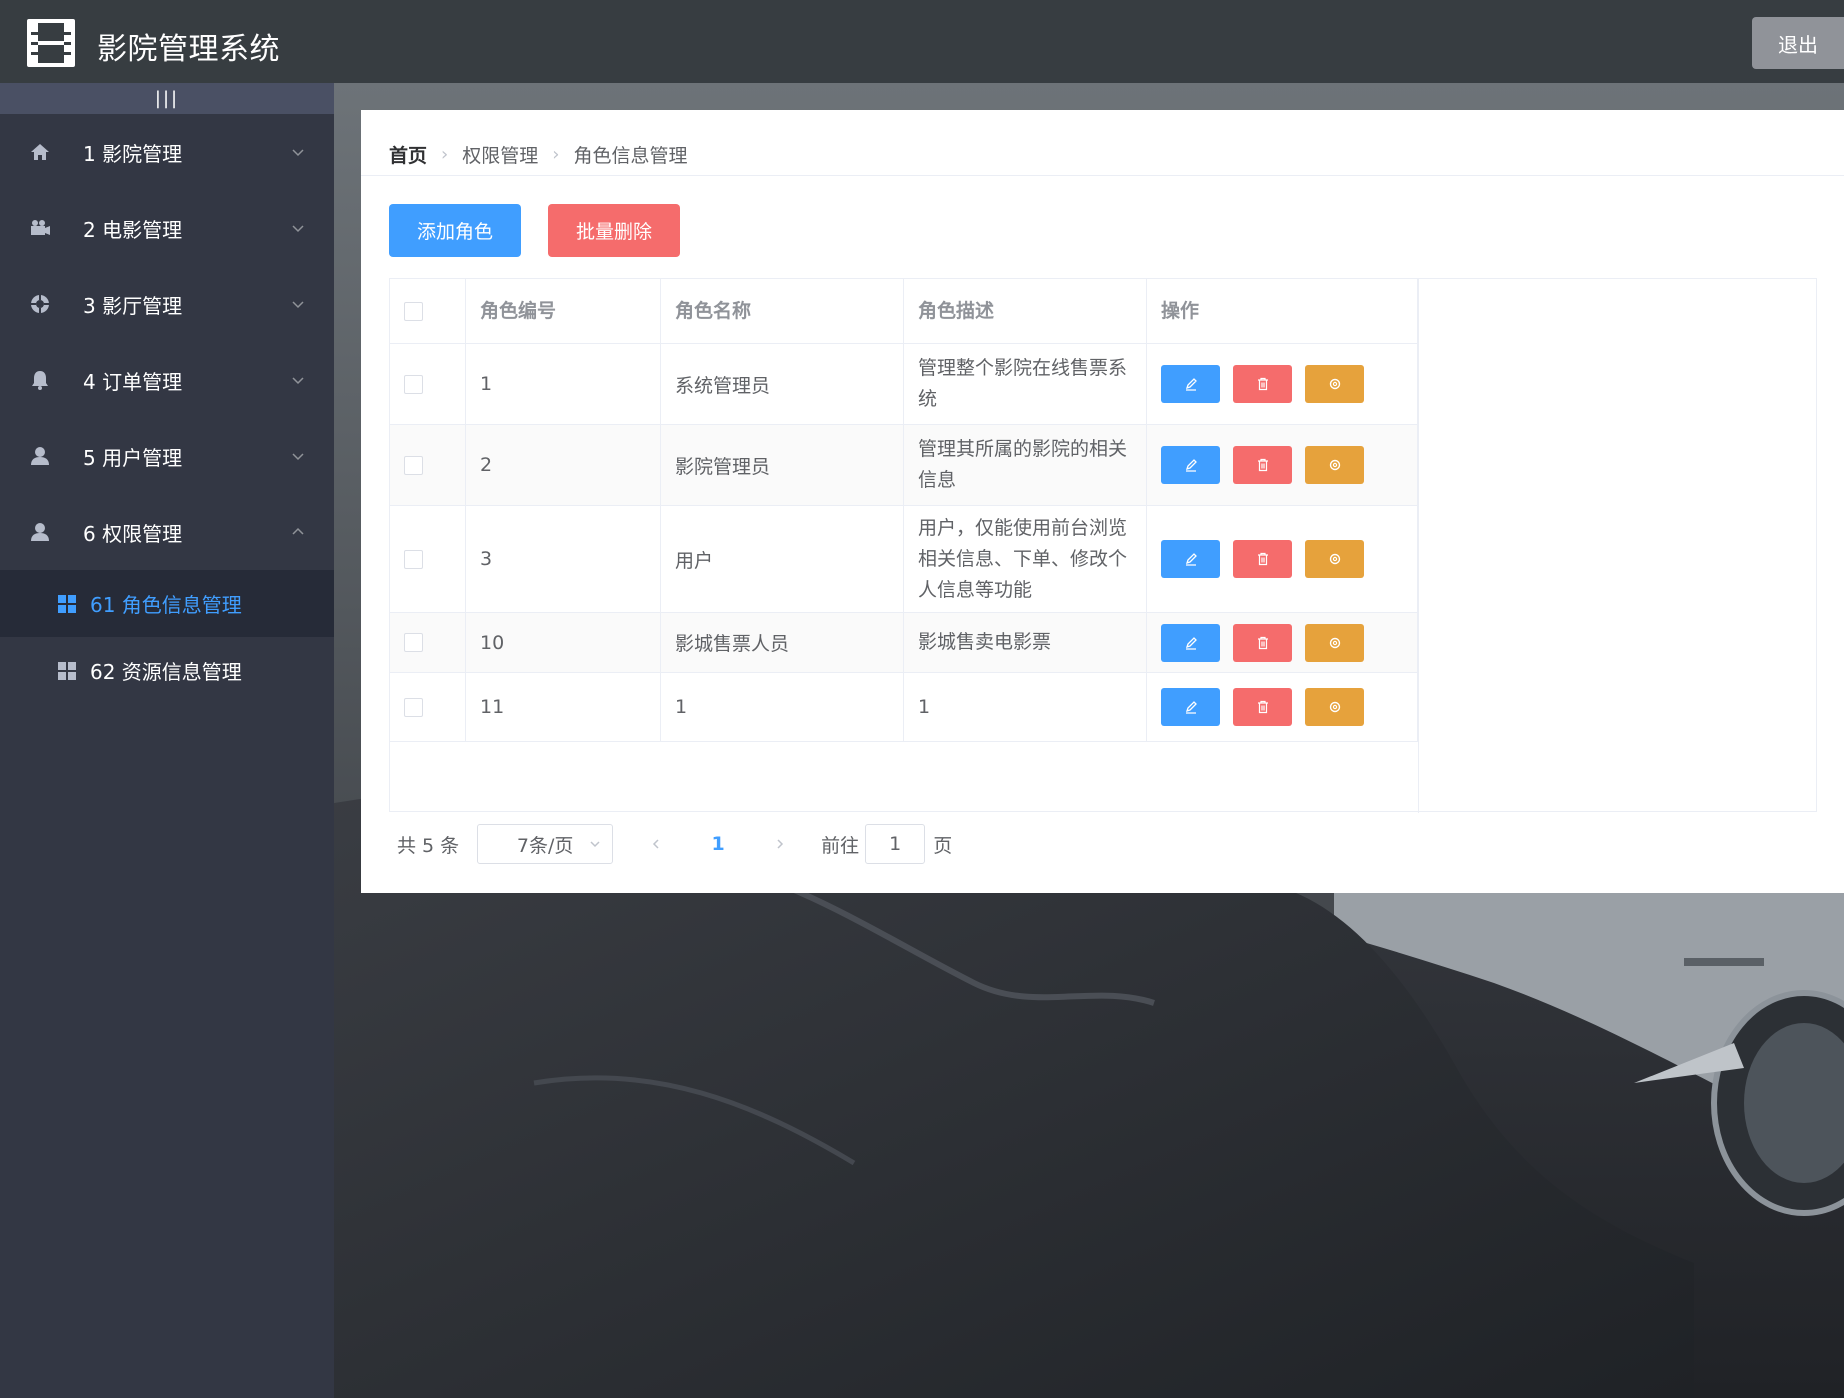  What do you see at coordinates (563, 465) in the screenshot?
I see `cell-role-id: 2` at bounding box center [563, 465].